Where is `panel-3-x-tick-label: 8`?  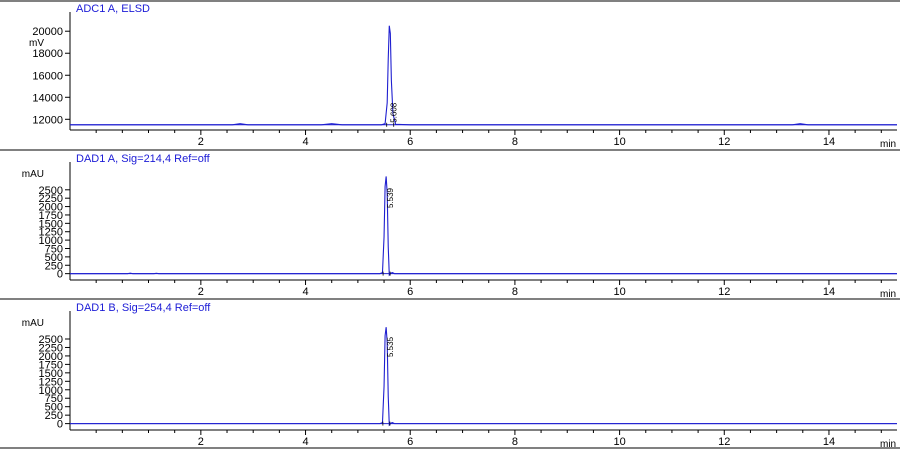 panel-3-x-tick-label: 8 is located at coordinates (515, 442).